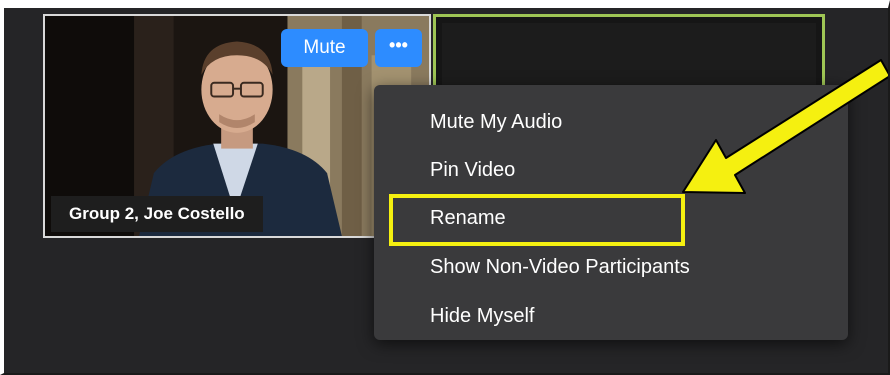 This screenshot has width=890, height=375. I want to click on ellipsis-icon: •••, so click(398, 45).